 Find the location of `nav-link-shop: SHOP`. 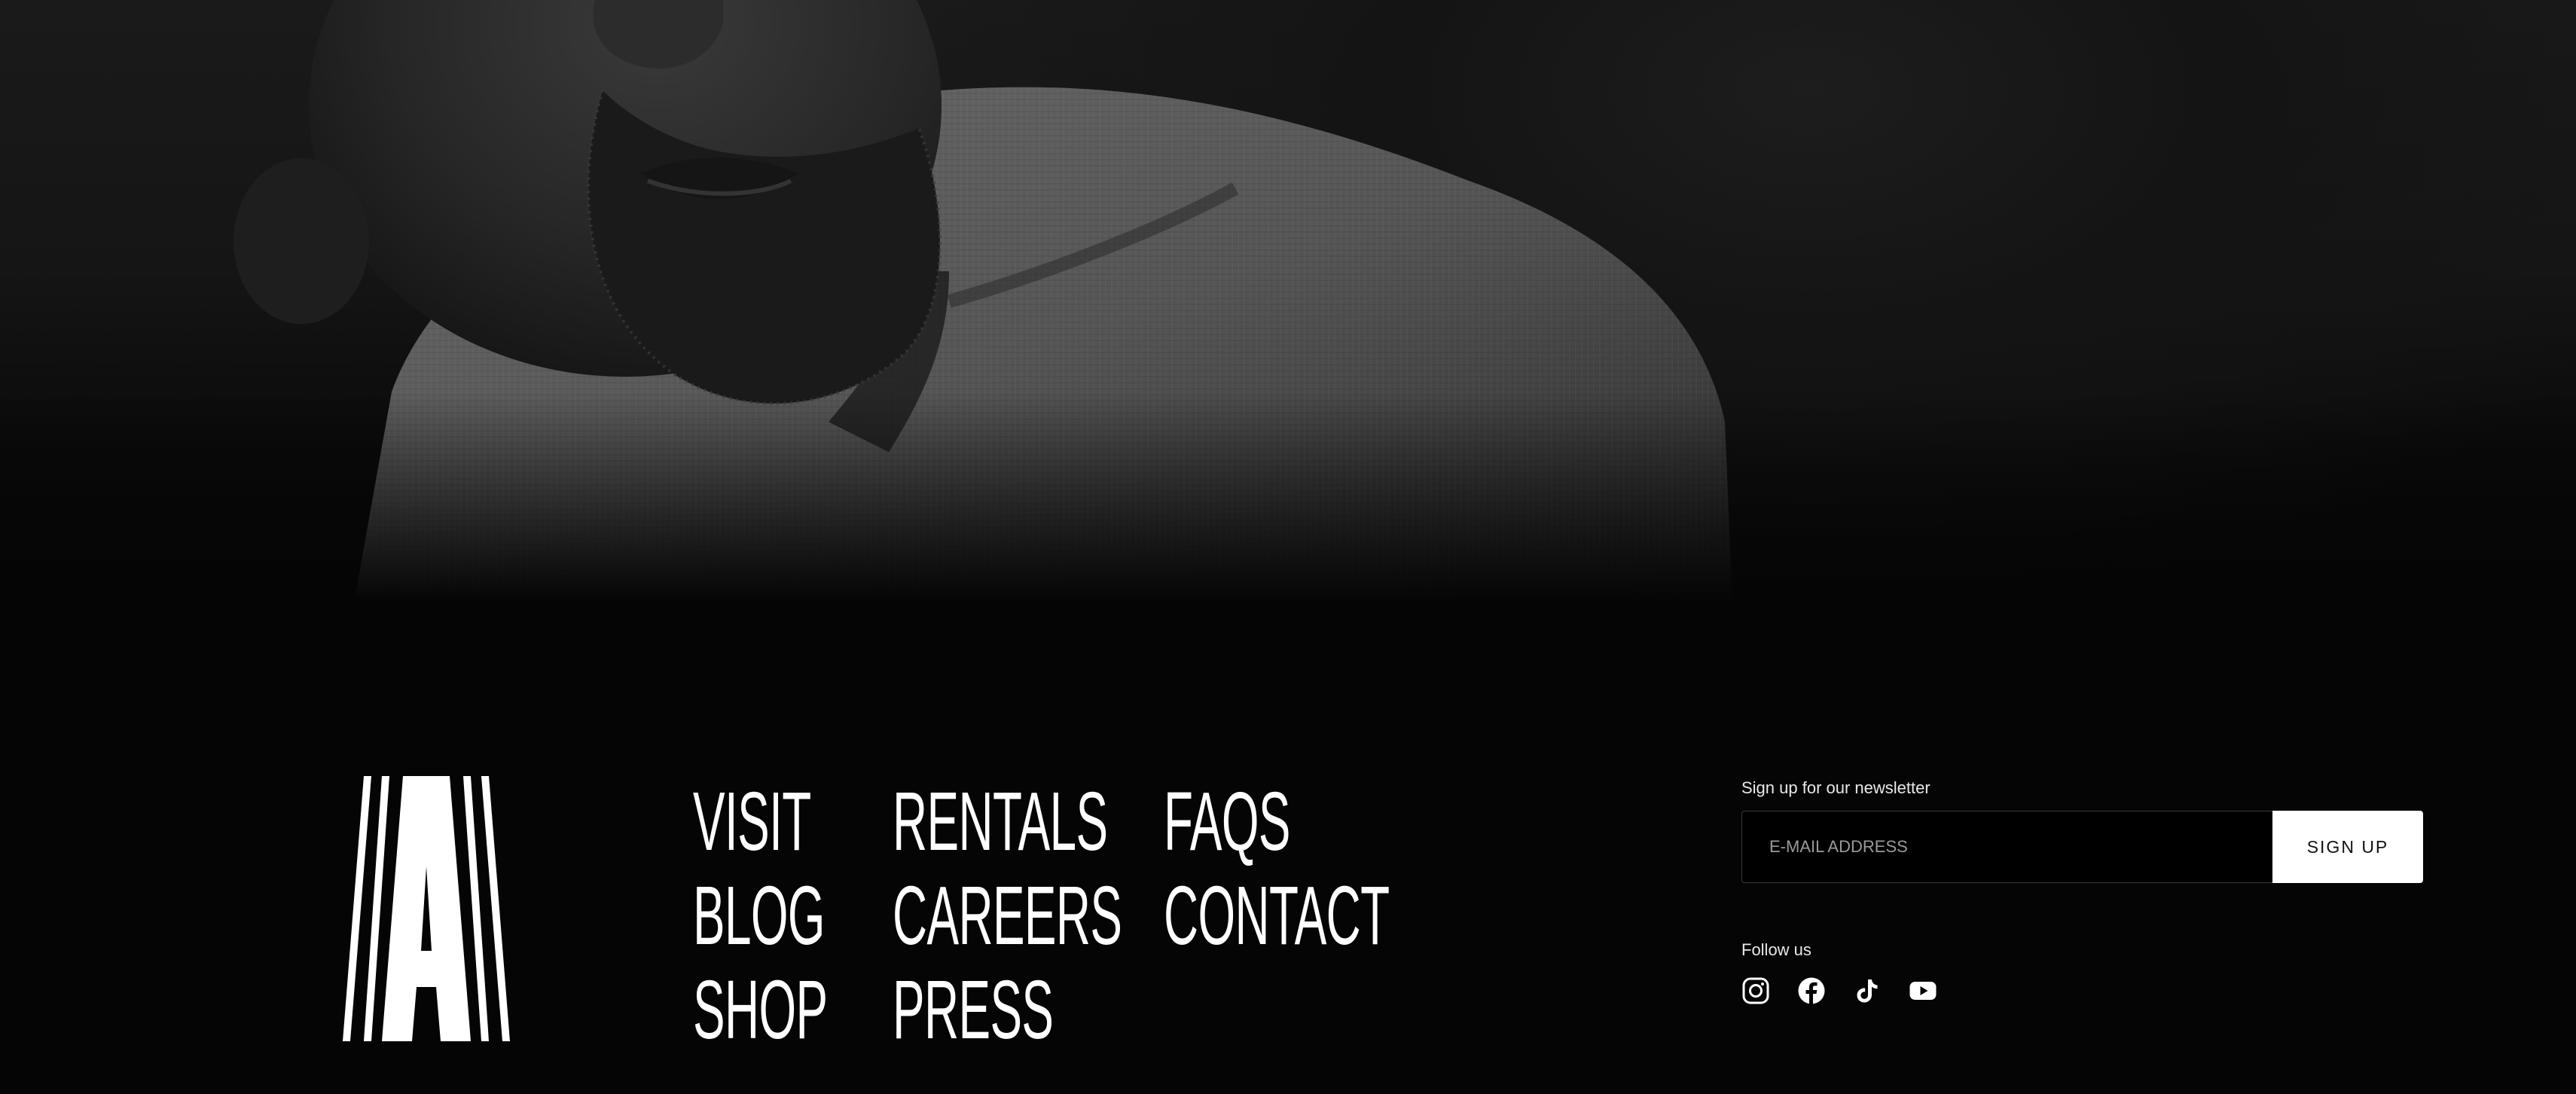

nav-link-shop: SHOP is located at coordinates (761, 1010).